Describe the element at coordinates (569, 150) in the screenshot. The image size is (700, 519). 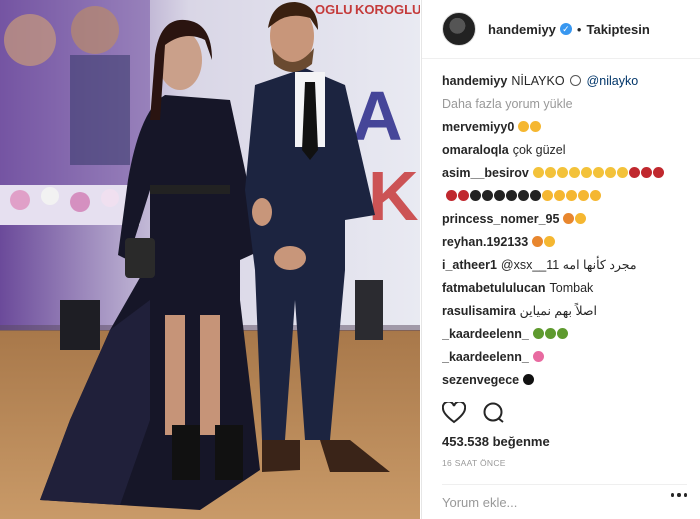
I see `comment-row: omaraloqla çok güzel` at that location.